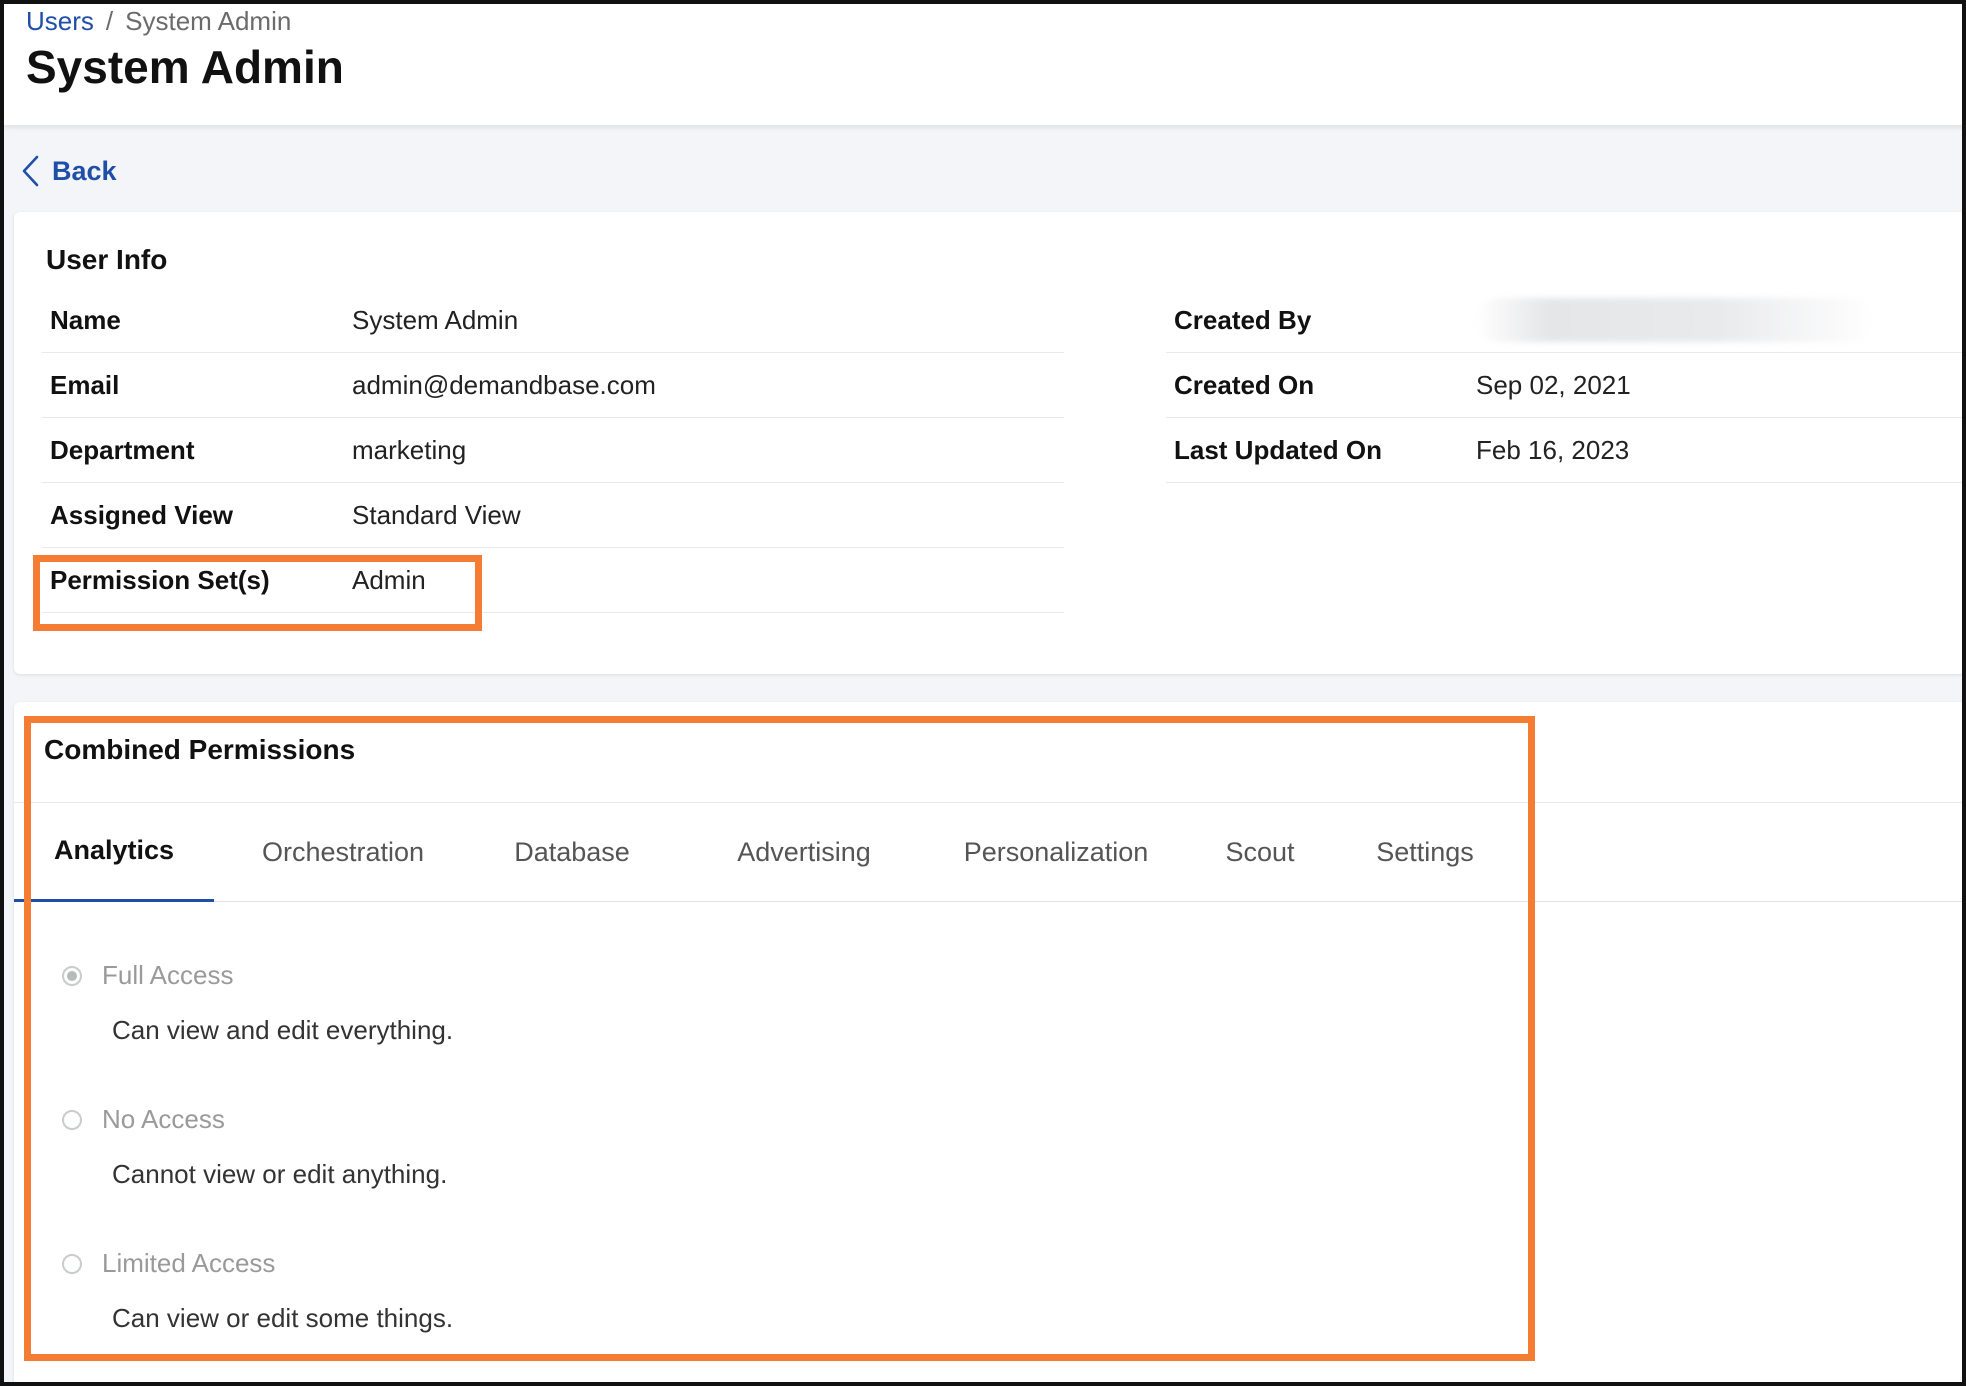  I want to click on radio-selected-dot, so click(72, 975).